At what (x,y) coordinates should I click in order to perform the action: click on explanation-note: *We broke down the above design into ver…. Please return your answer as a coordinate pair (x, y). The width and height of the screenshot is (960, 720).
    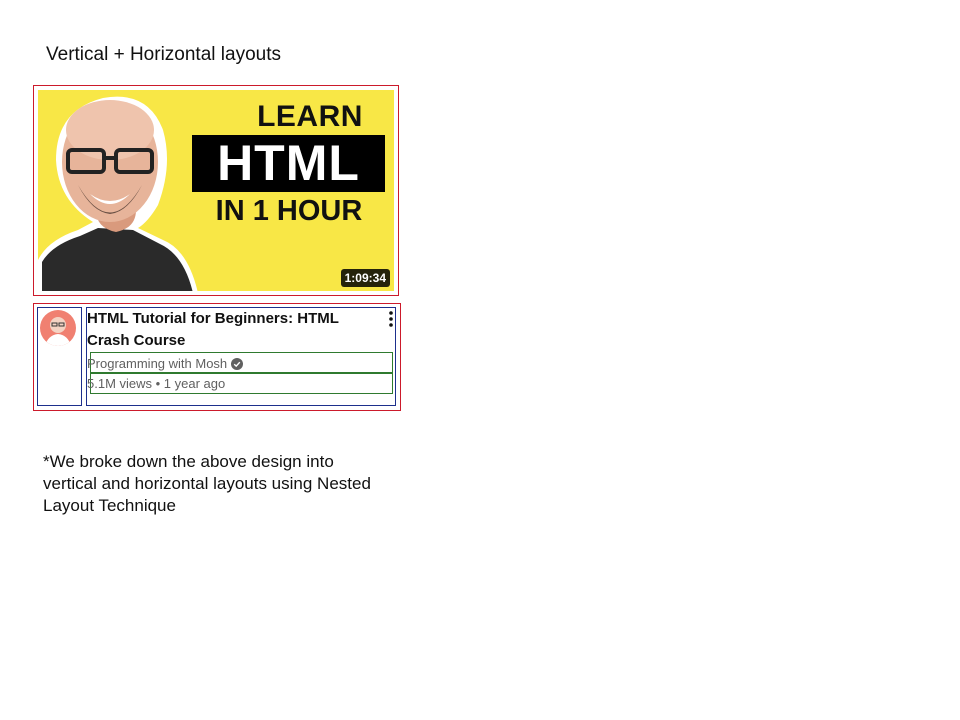
    Looking at the image, I should click on (207, 483).